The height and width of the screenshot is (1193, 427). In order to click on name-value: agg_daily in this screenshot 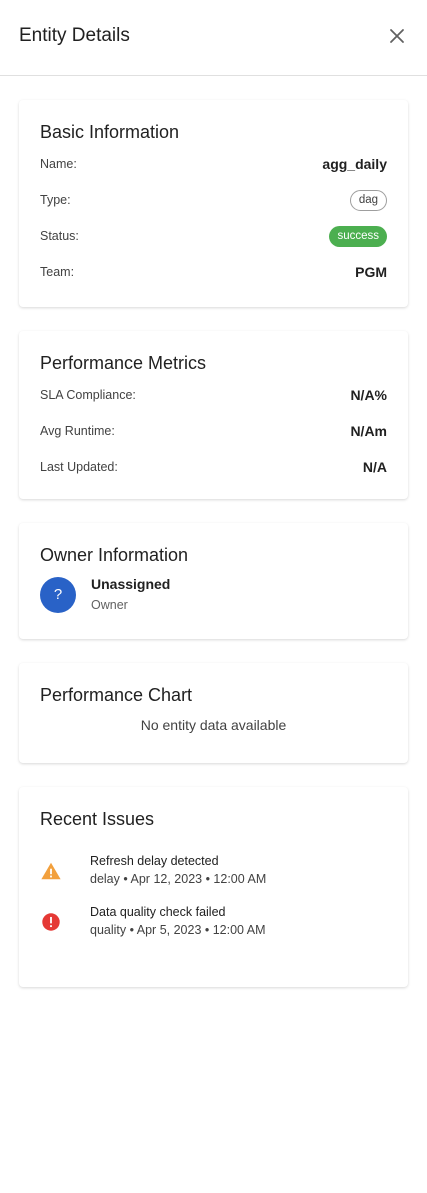, I will do `click(354, 164)`.